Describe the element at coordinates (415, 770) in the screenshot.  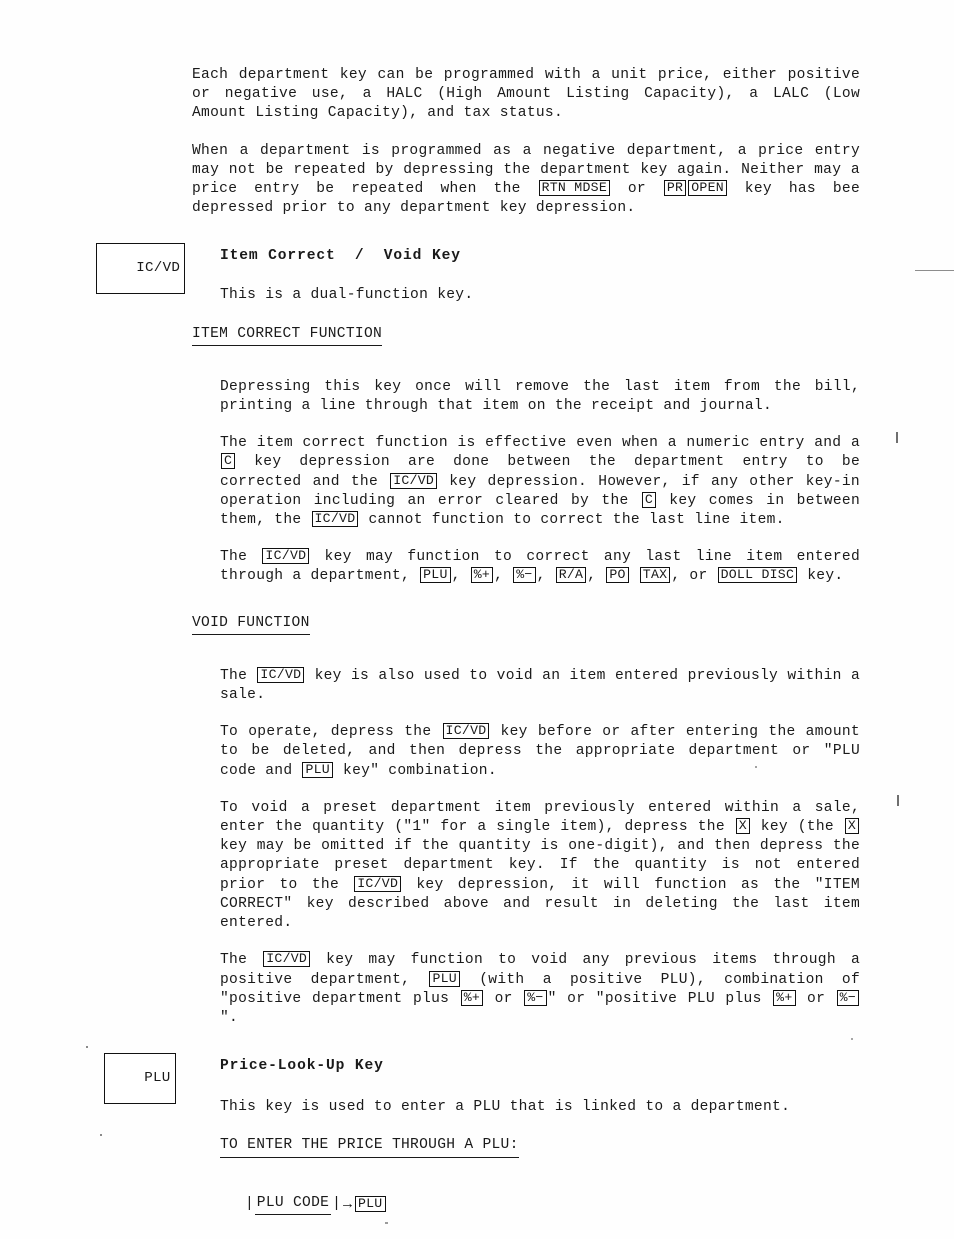
I see `vd-p2-text-c: key" combination.` at that location.